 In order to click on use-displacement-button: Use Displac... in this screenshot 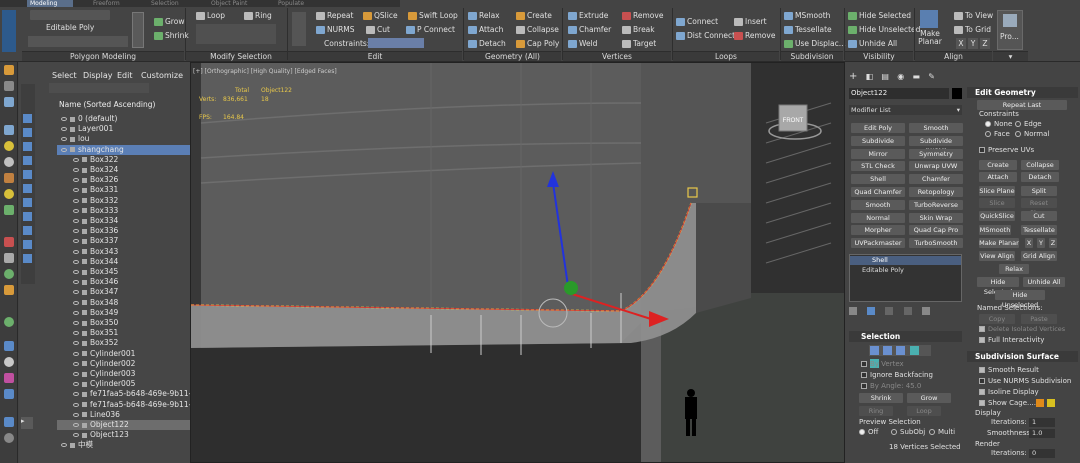, I will do `click(815, 43)`.